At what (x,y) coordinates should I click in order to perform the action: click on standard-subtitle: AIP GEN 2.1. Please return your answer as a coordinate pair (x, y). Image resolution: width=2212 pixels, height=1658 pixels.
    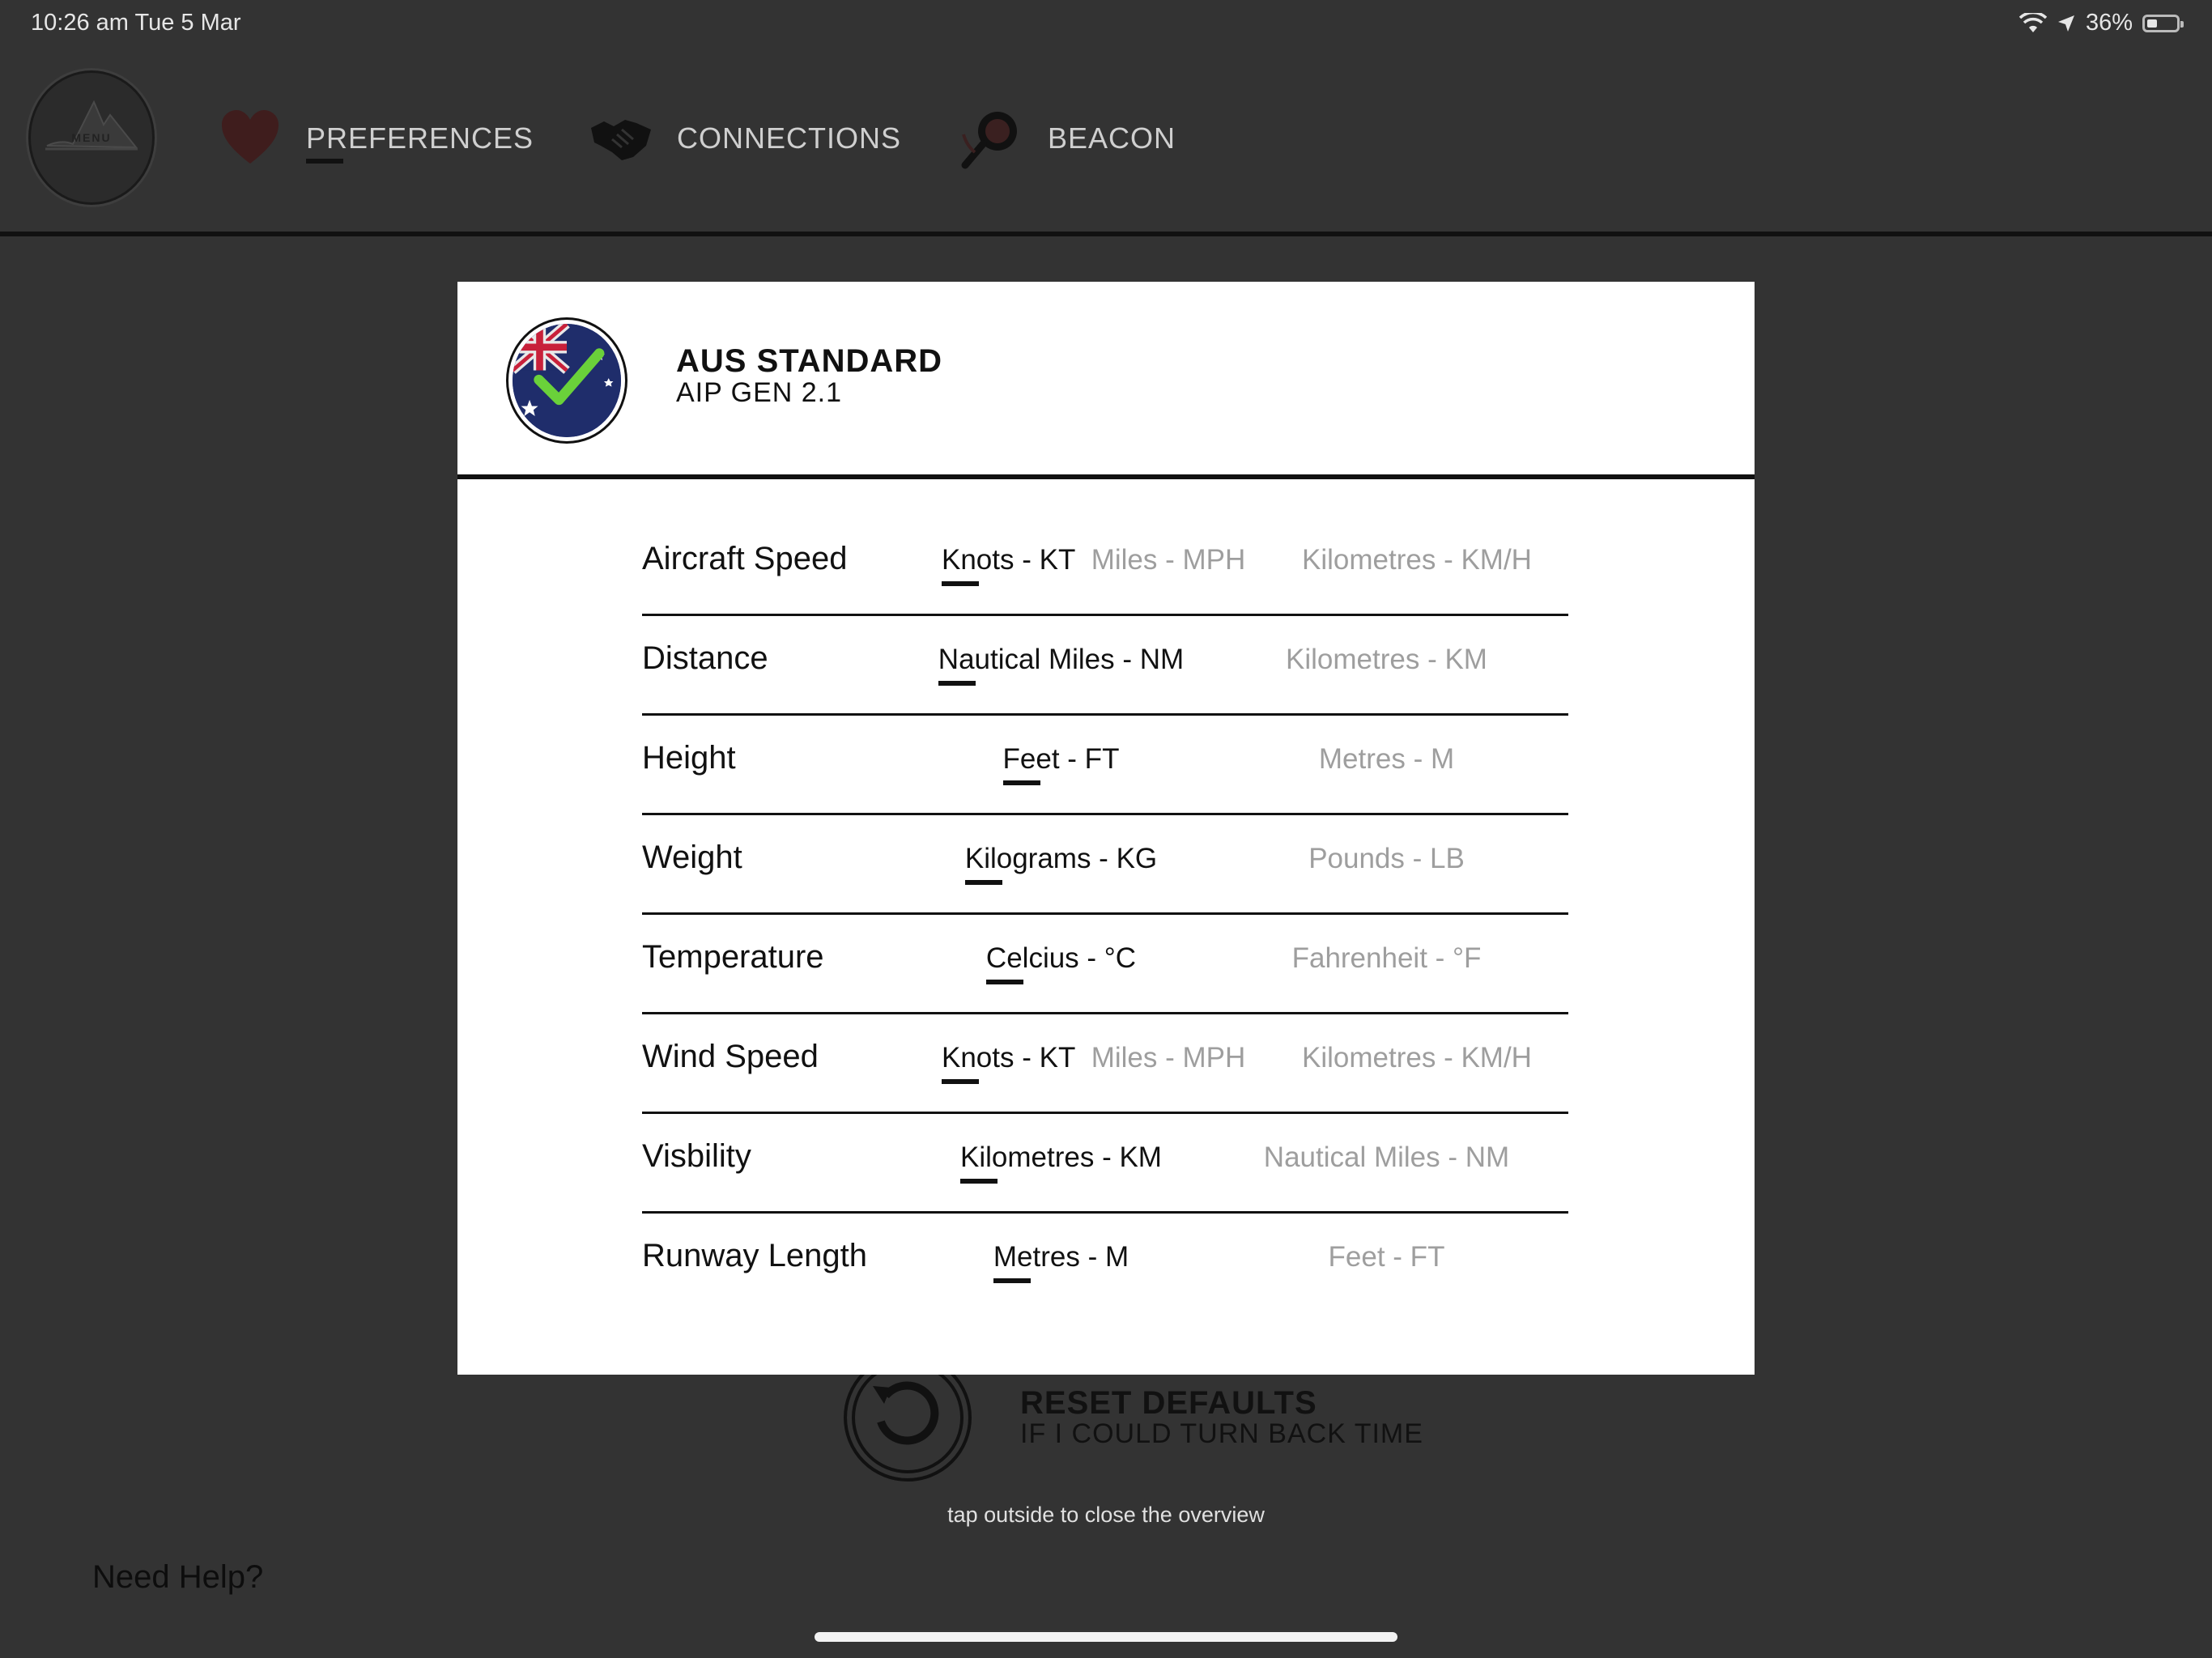
    Looking at the image, I should click on (760, 392).